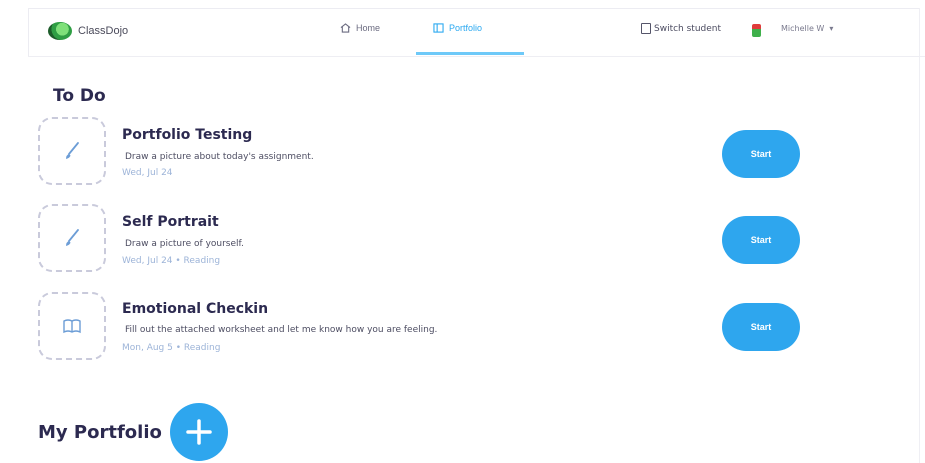 This screenshot has width=925, height=463. What do you see at coordinates (60, 31) in the screenshot?
I see `classdojo-logo-icon` at bounding box center [60, 31].